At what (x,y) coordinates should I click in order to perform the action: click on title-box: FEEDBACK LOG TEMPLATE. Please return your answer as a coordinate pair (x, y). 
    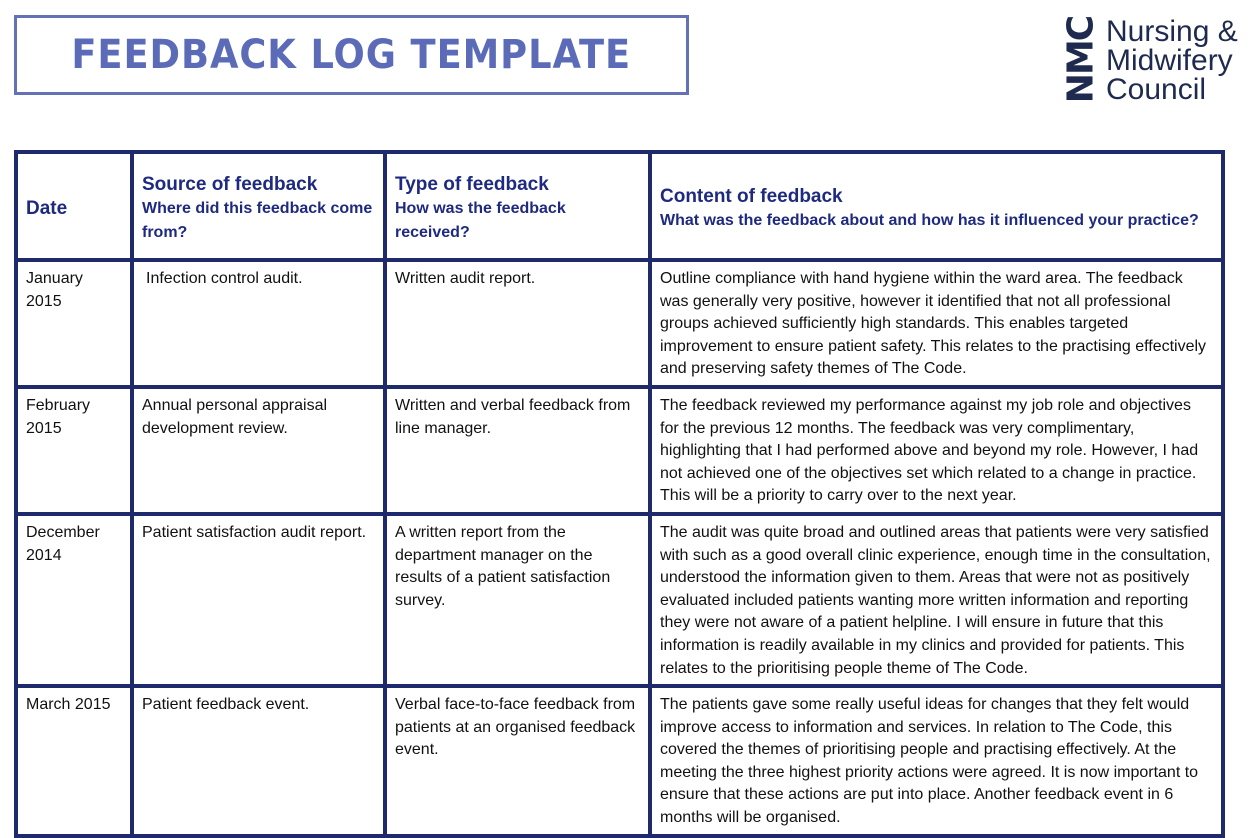
    Looking at the image, I should click on (351, 55).